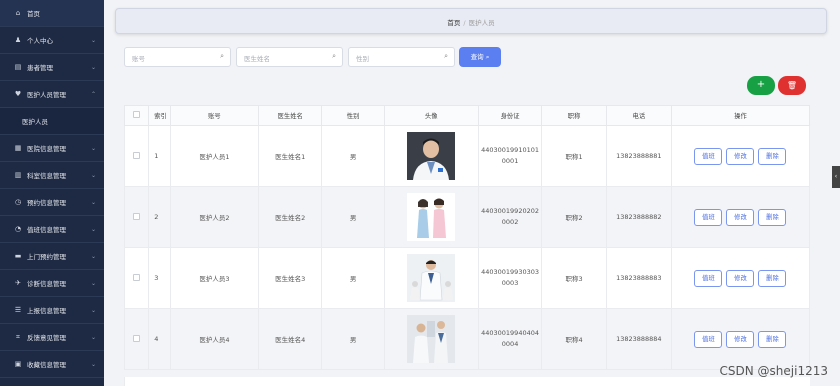  I want to click on sidebar-item-hospital: ▦ 医院信息管理 ⌄, so click(52, 148).